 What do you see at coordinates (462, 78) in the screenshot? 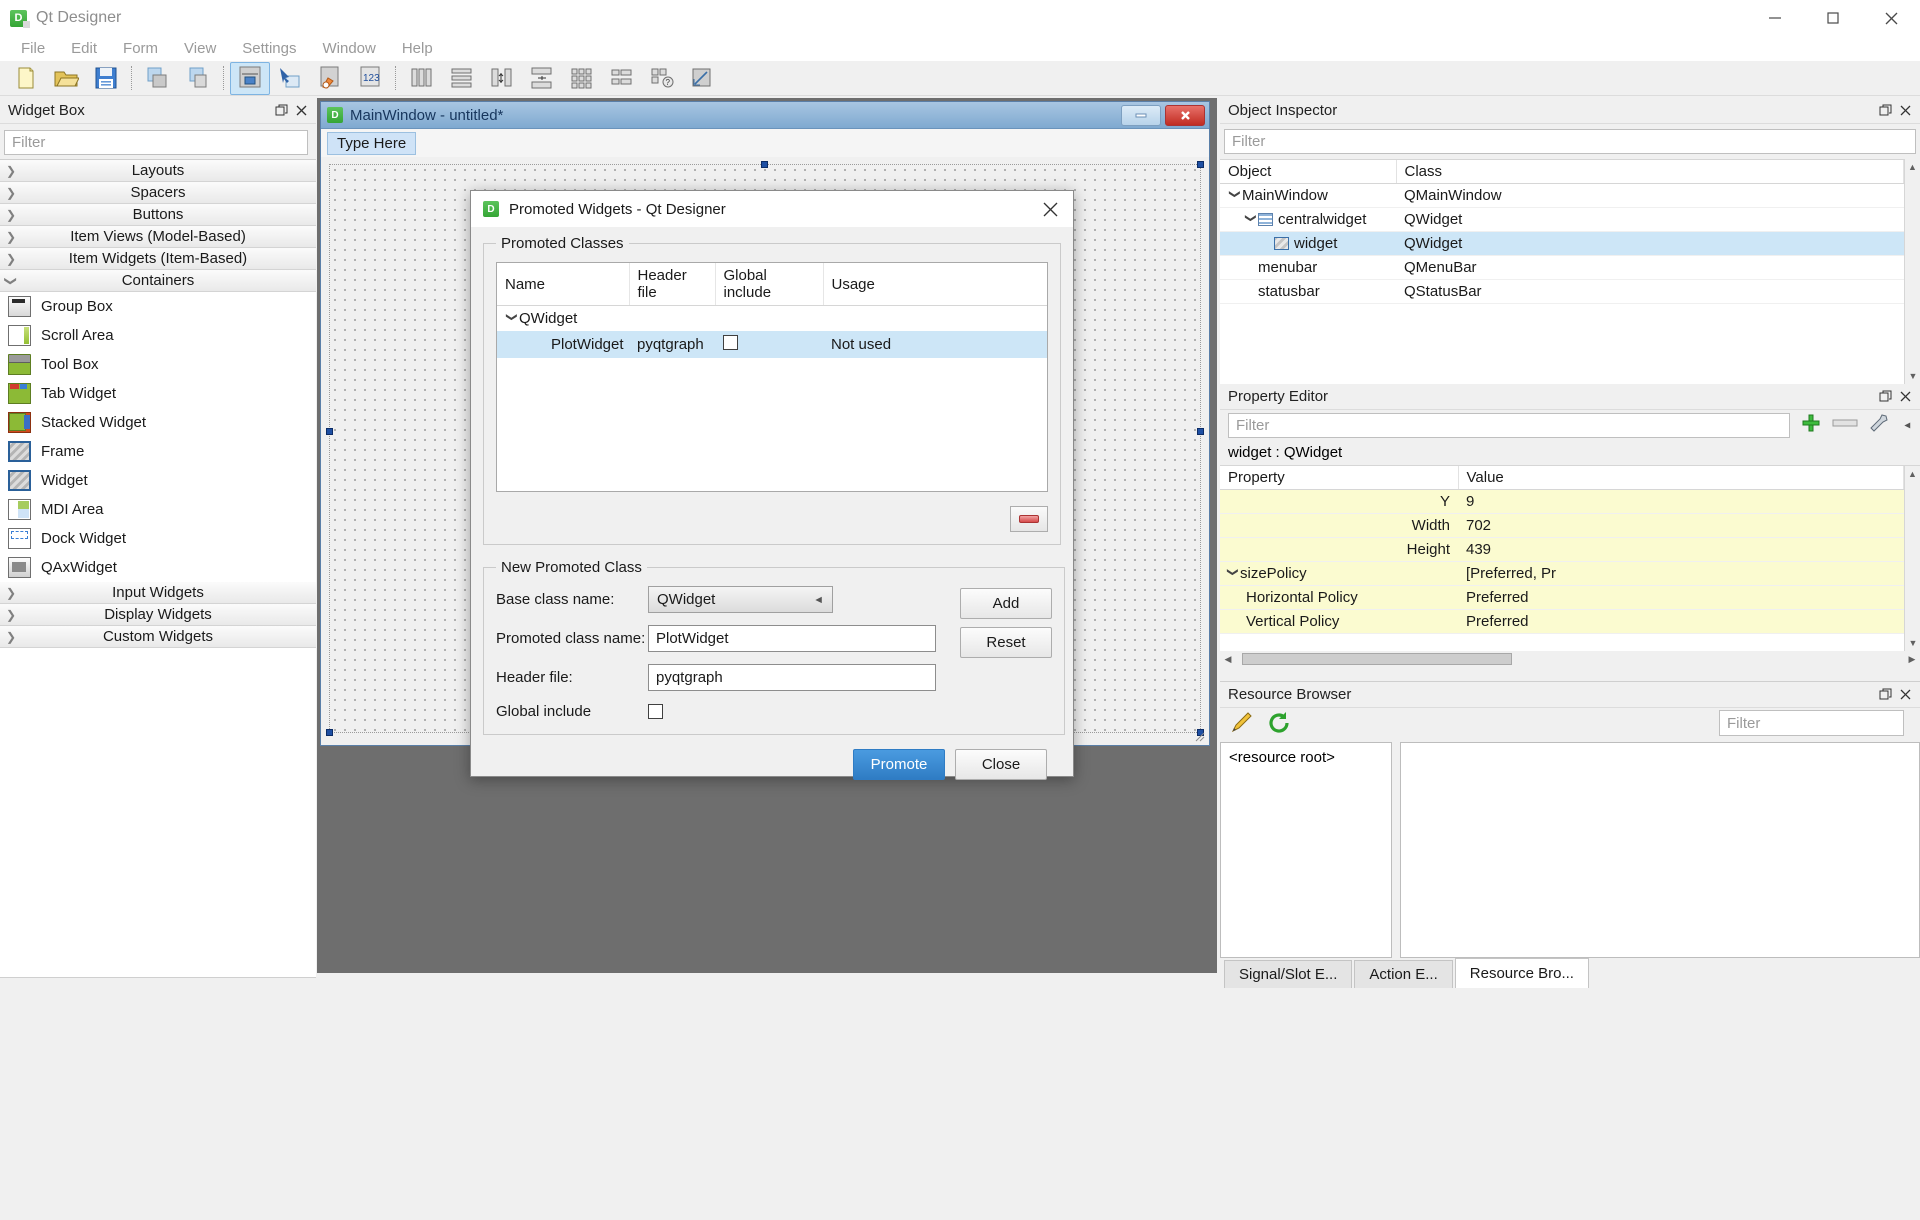
I see `layout-vertically-icon` at bounding box center [462, 78].